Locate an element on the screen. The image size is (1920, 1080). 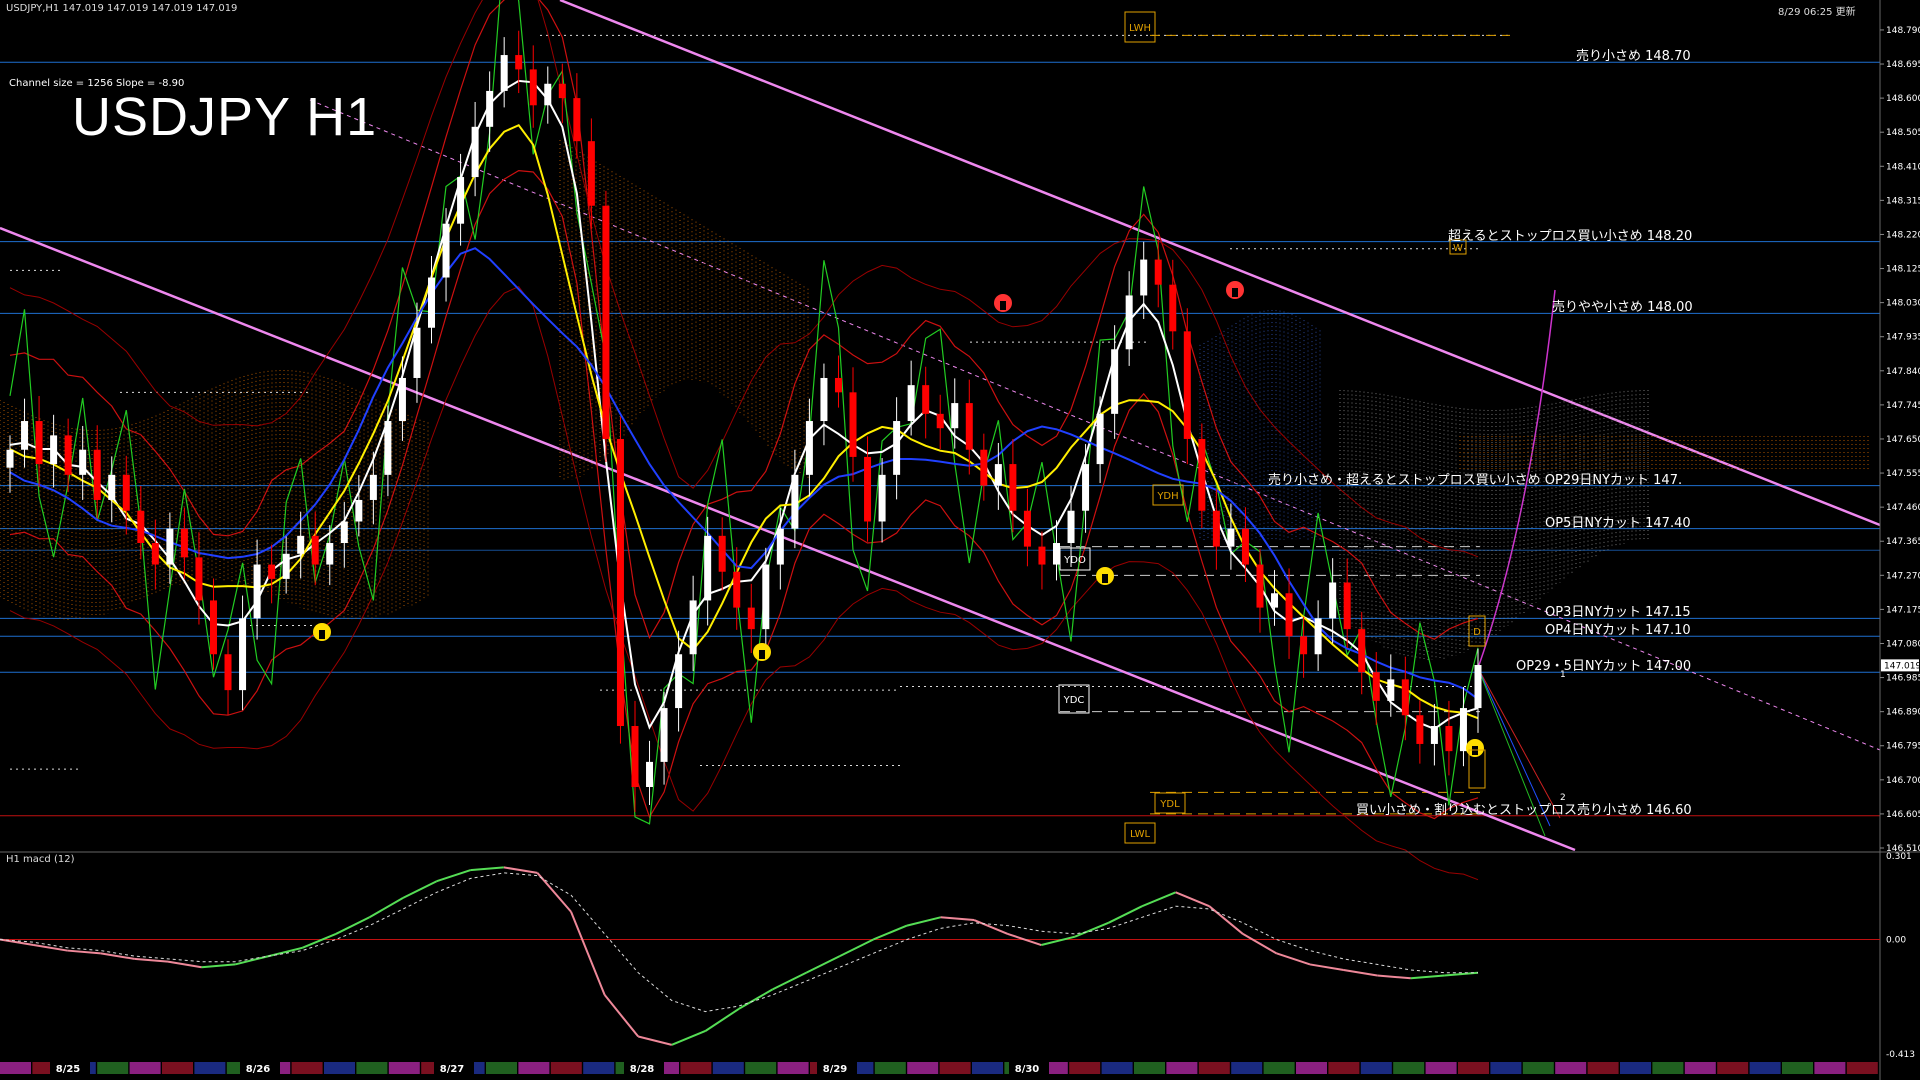
level-box-label: LWH is located at coordinates (1140, 28).